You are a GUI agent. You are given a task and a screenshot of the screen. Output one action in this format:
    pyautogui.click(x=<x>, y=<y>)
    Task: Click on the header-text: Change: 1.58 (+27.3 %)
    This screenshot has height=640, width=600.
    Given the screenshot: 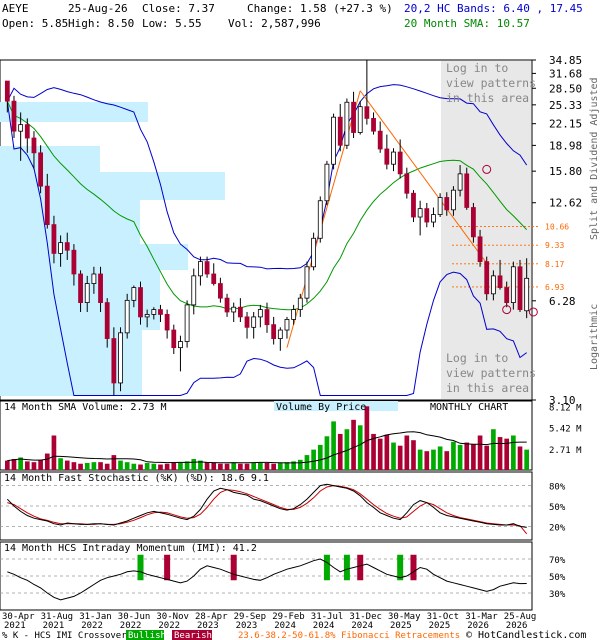 What is the action you would take?
    pyautogui.click(x=320, y=8)
    